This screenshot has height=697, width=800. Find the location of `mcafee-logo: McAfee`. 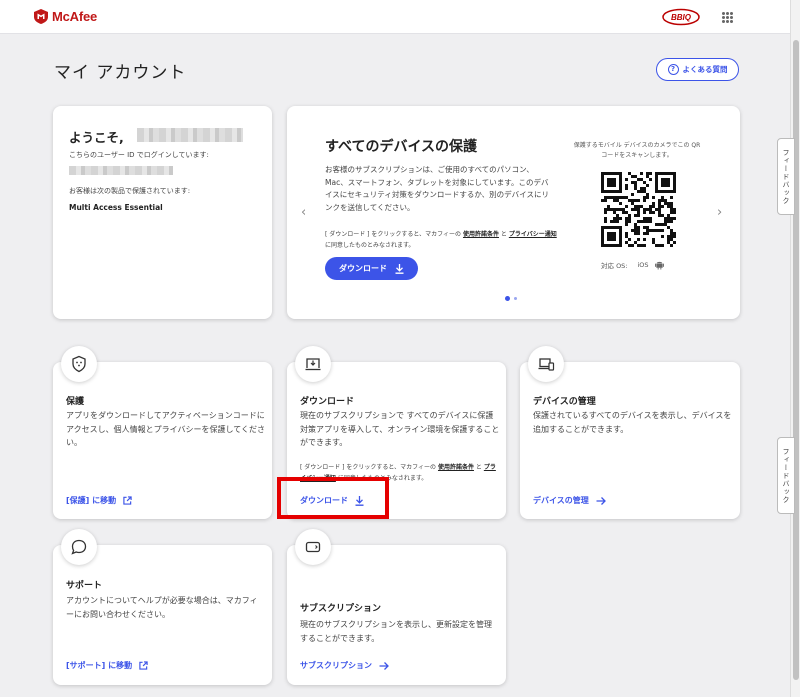

mcafee-logo: McAfee is located at coordinates (65, 16).